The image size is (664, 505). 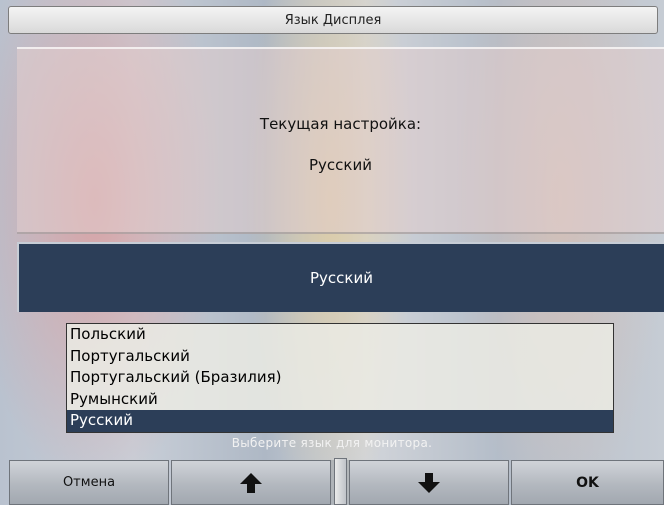 I want to click on arrow-up-icon, so click(x=251, y=483).